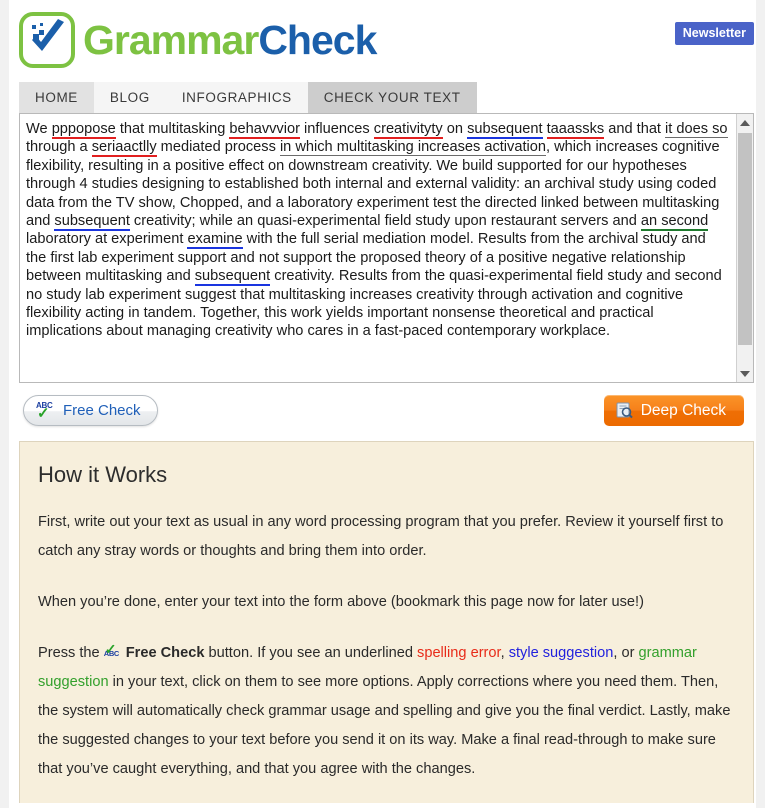 The image size is (765, 808). I want to click on tab-blog: BLOG, so click(129, 97).